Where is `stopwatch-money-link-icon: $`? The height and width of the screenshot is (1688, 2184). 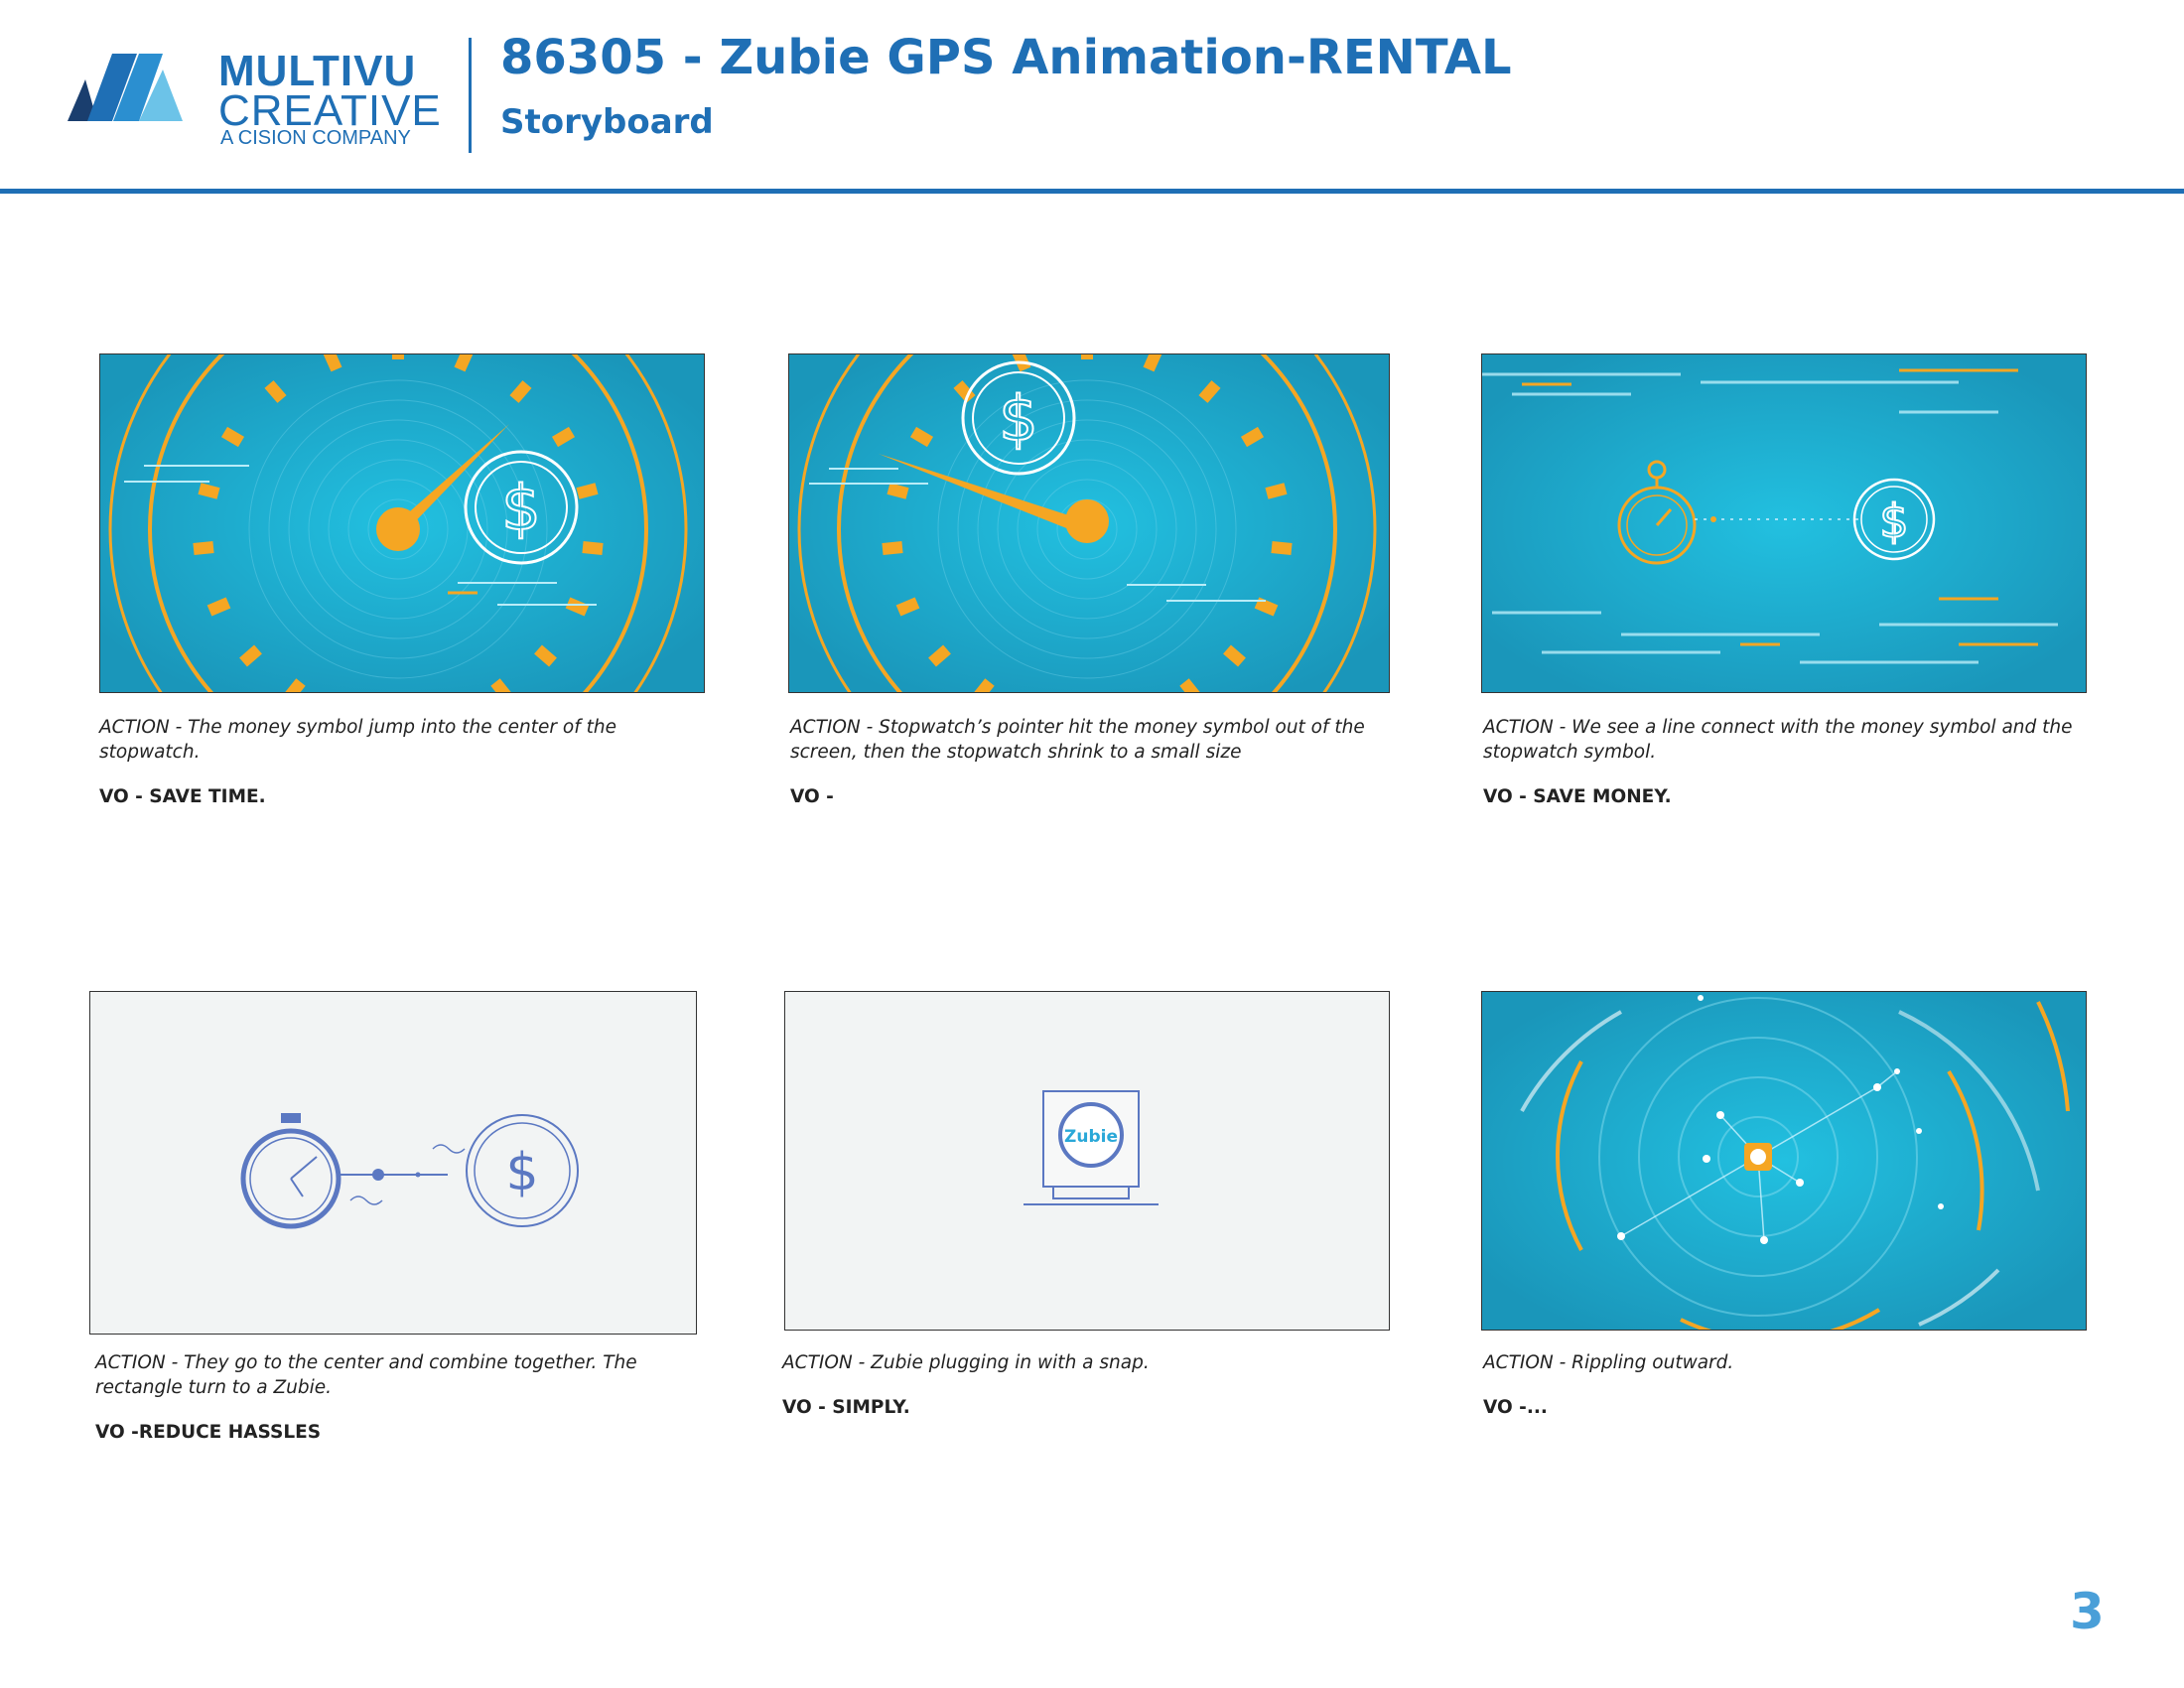
stopwatch-money-link-icon: $ is located at coordinates (1784, 523).